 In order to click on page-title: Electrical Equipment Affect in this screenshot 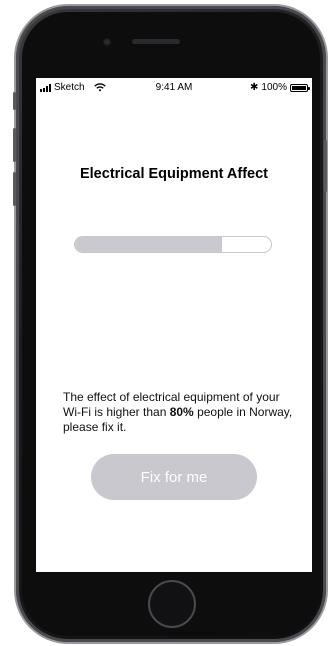, I will do `click(173, 174)`.